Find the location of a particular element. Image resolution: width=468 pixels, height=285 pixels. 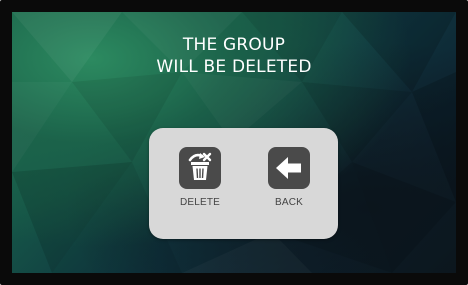

trash-icon is located at coordinates (200, 166).